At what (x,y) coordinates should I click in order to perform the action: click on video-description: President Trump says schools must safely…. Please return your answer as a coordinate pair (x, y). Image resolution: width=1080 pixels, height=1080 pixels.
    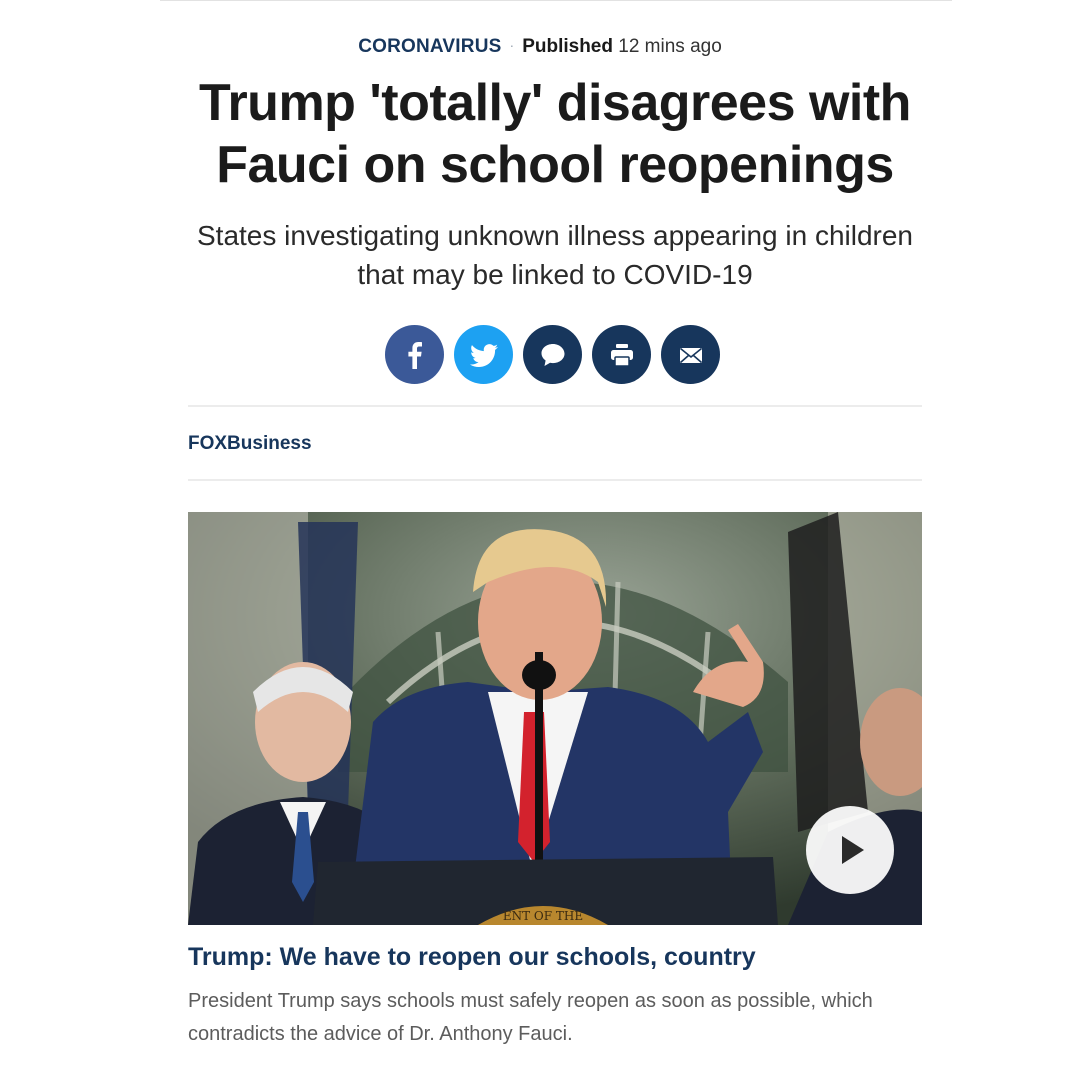
    Looking at the image, I should click on (530, 1017).